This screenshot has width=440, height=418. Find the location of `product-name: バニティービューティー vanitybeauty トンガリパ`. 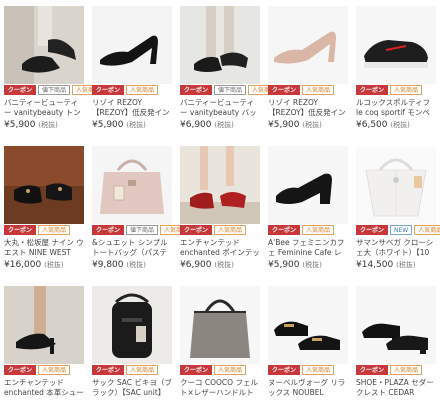

product-name: バニティービューティー vanitybeauty トンガリパ is located at coordinates (44, 108).